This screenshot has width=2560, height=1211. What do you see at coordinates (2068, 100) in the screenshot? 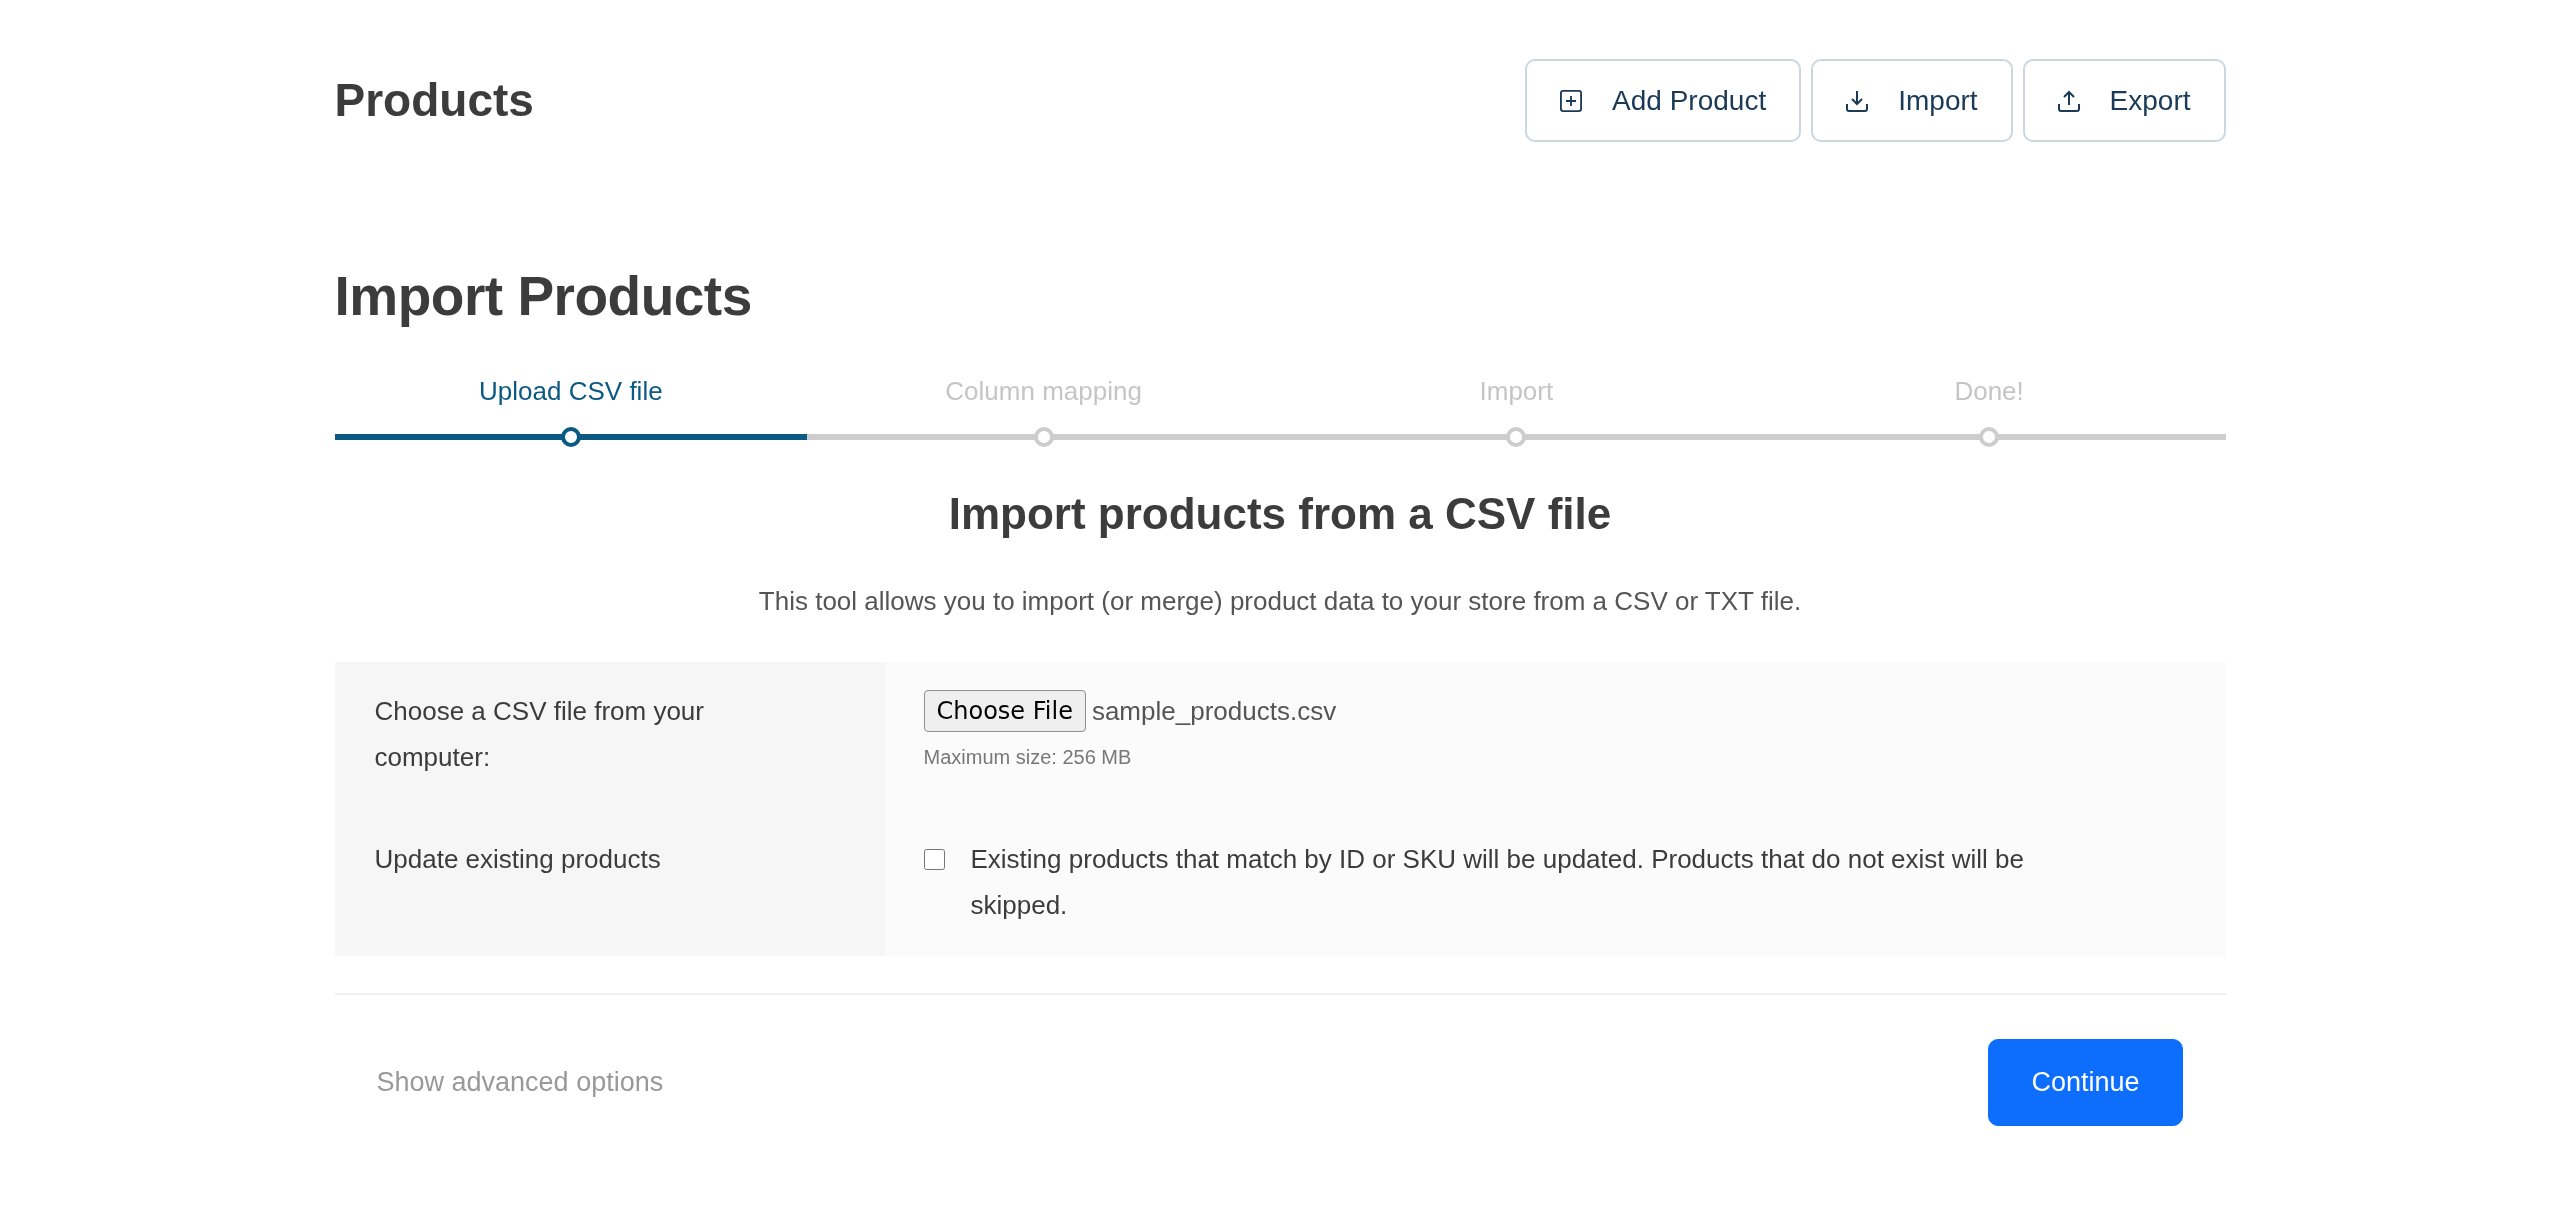
I see `upload-icon` at bounding box center [2068, 100].